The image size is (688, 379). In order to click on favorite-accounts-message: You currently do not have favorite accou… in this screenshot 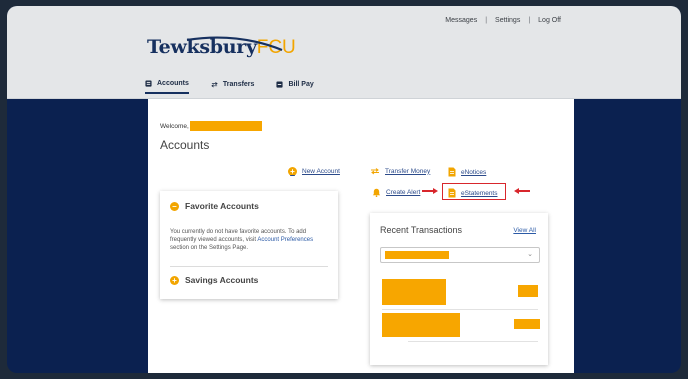, I will do `click(250, 240)`.